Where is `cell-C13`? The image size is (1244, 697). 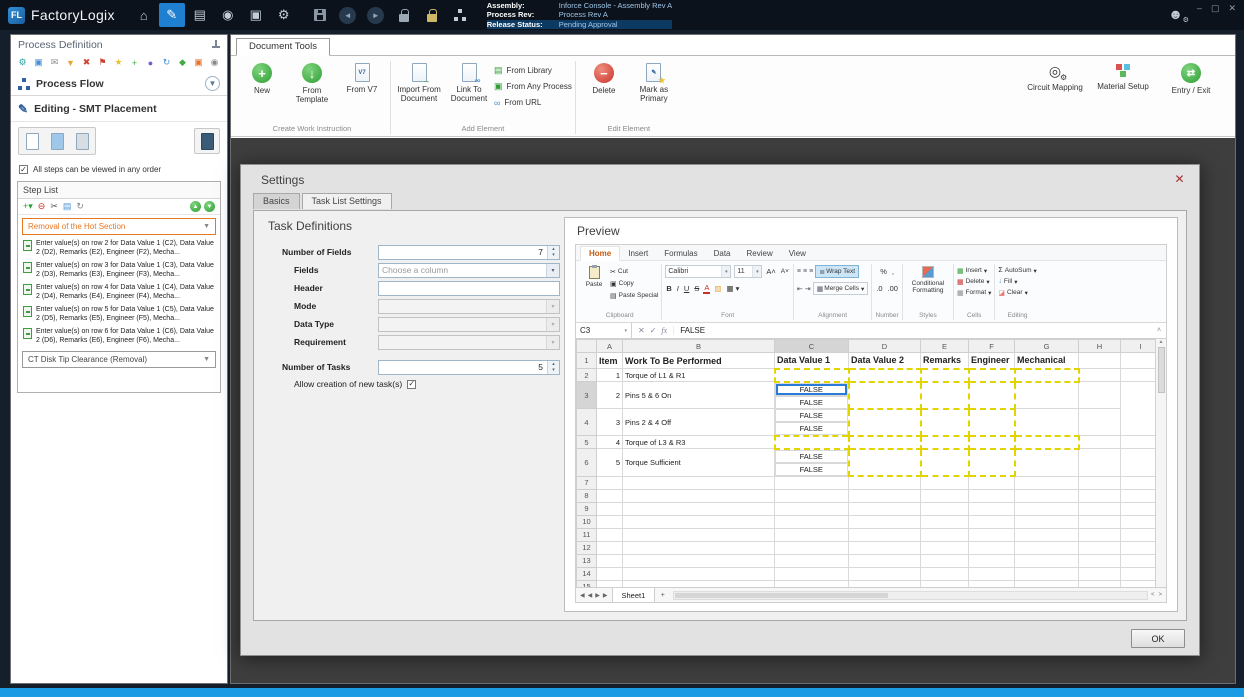 cell-C13 is located at coordinates (811, 560).